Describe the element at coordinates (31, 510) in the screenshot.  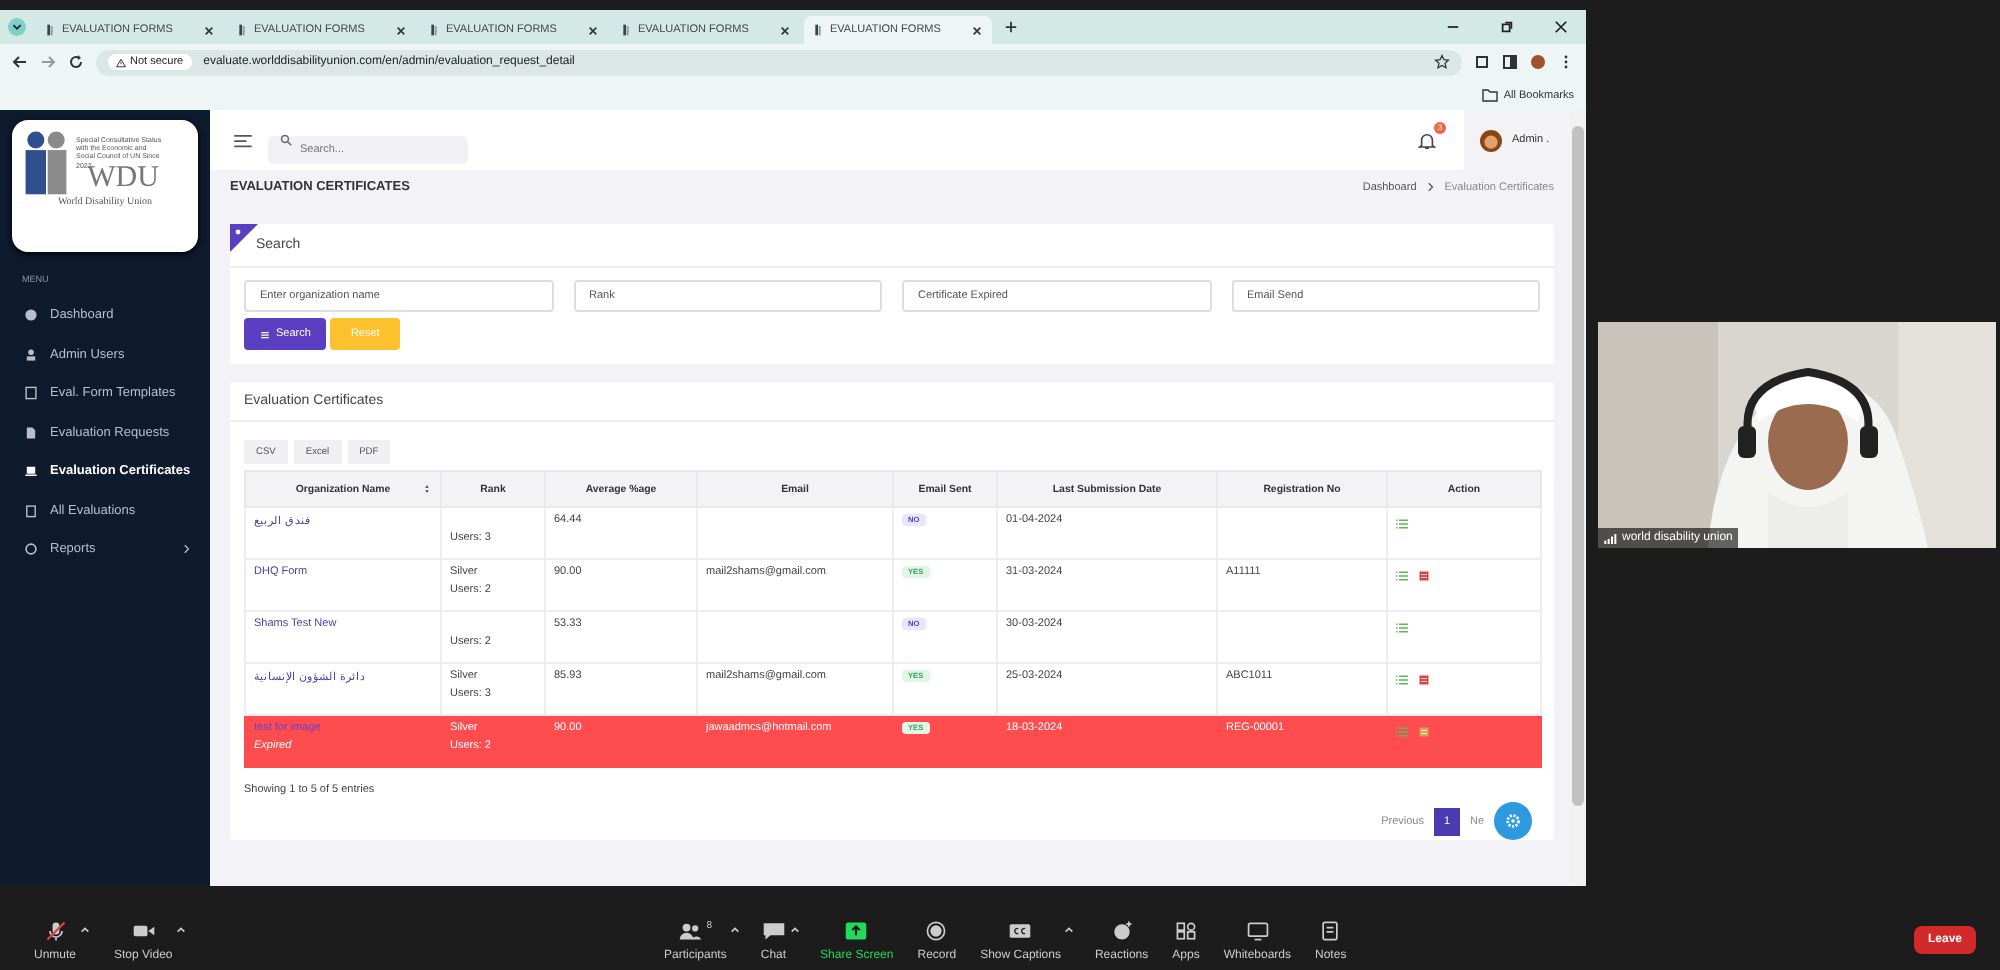
I see `clipboard-icon` at that location.